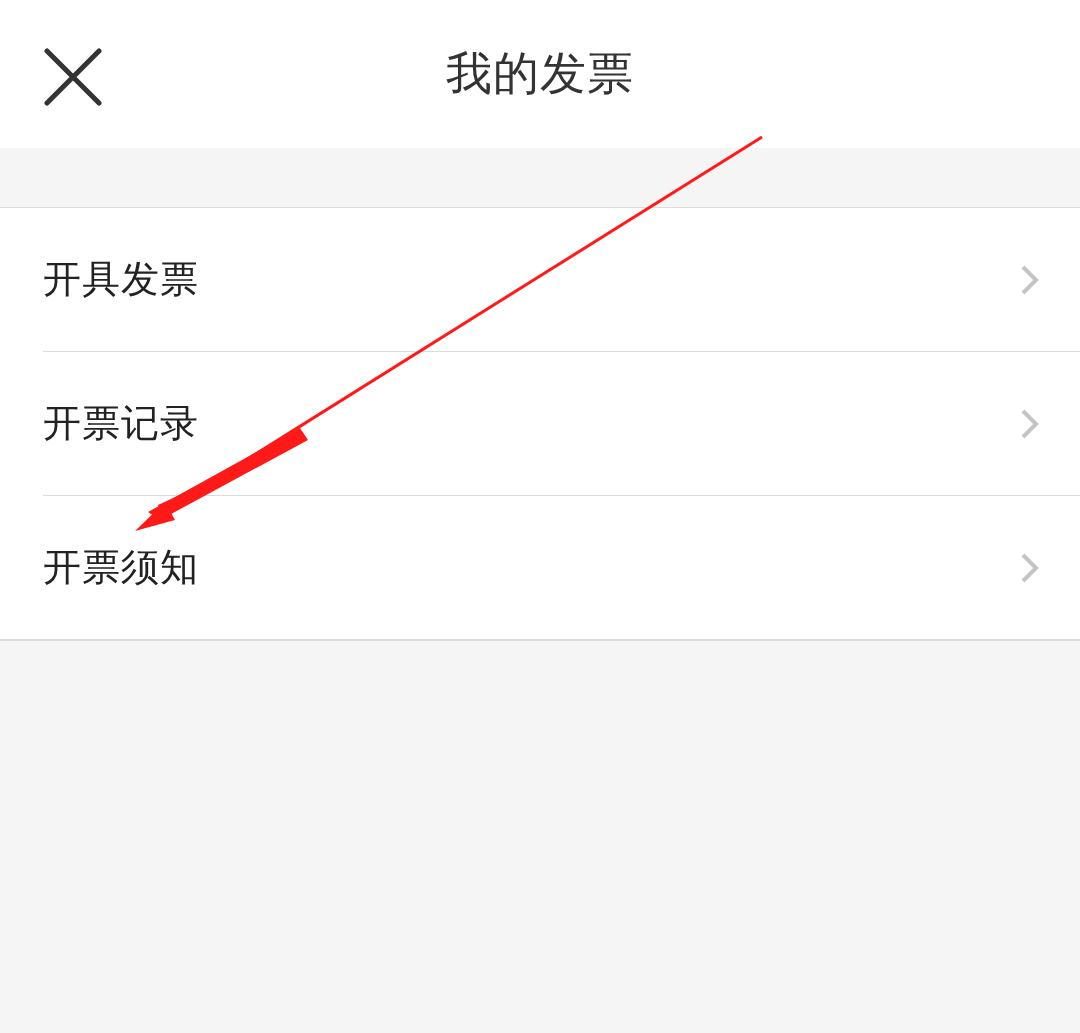  Describe the element at coordinates (73, 77) in the screenshot. I see `close-icon` at that location.